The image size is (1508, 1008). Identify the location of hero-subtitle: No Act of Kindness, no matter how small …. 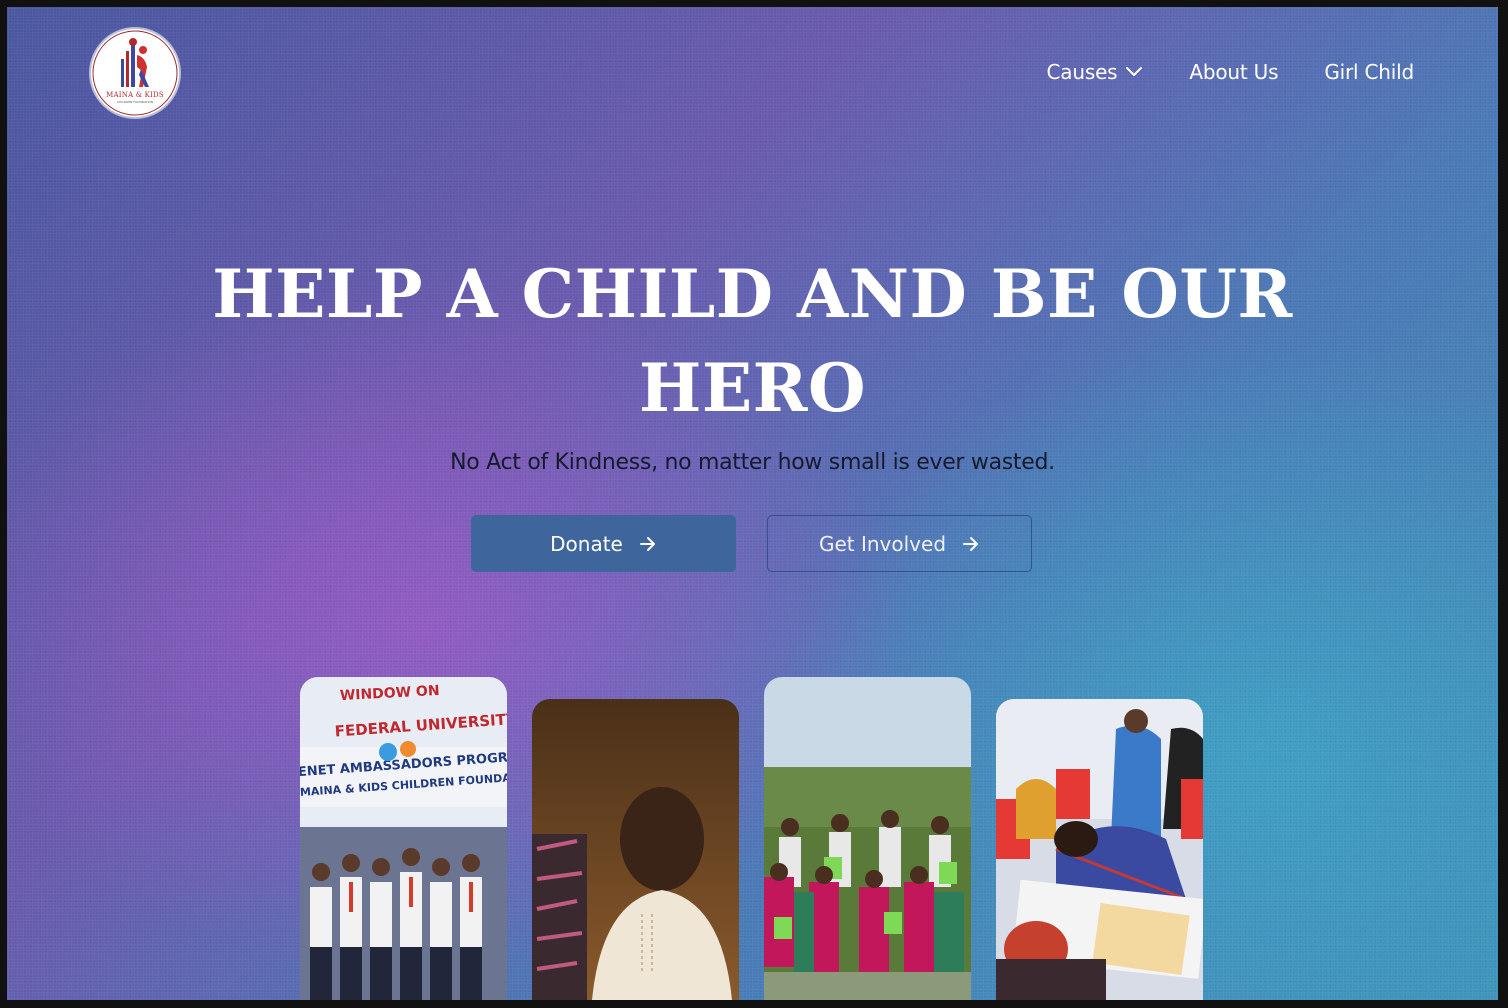
(752, 462).